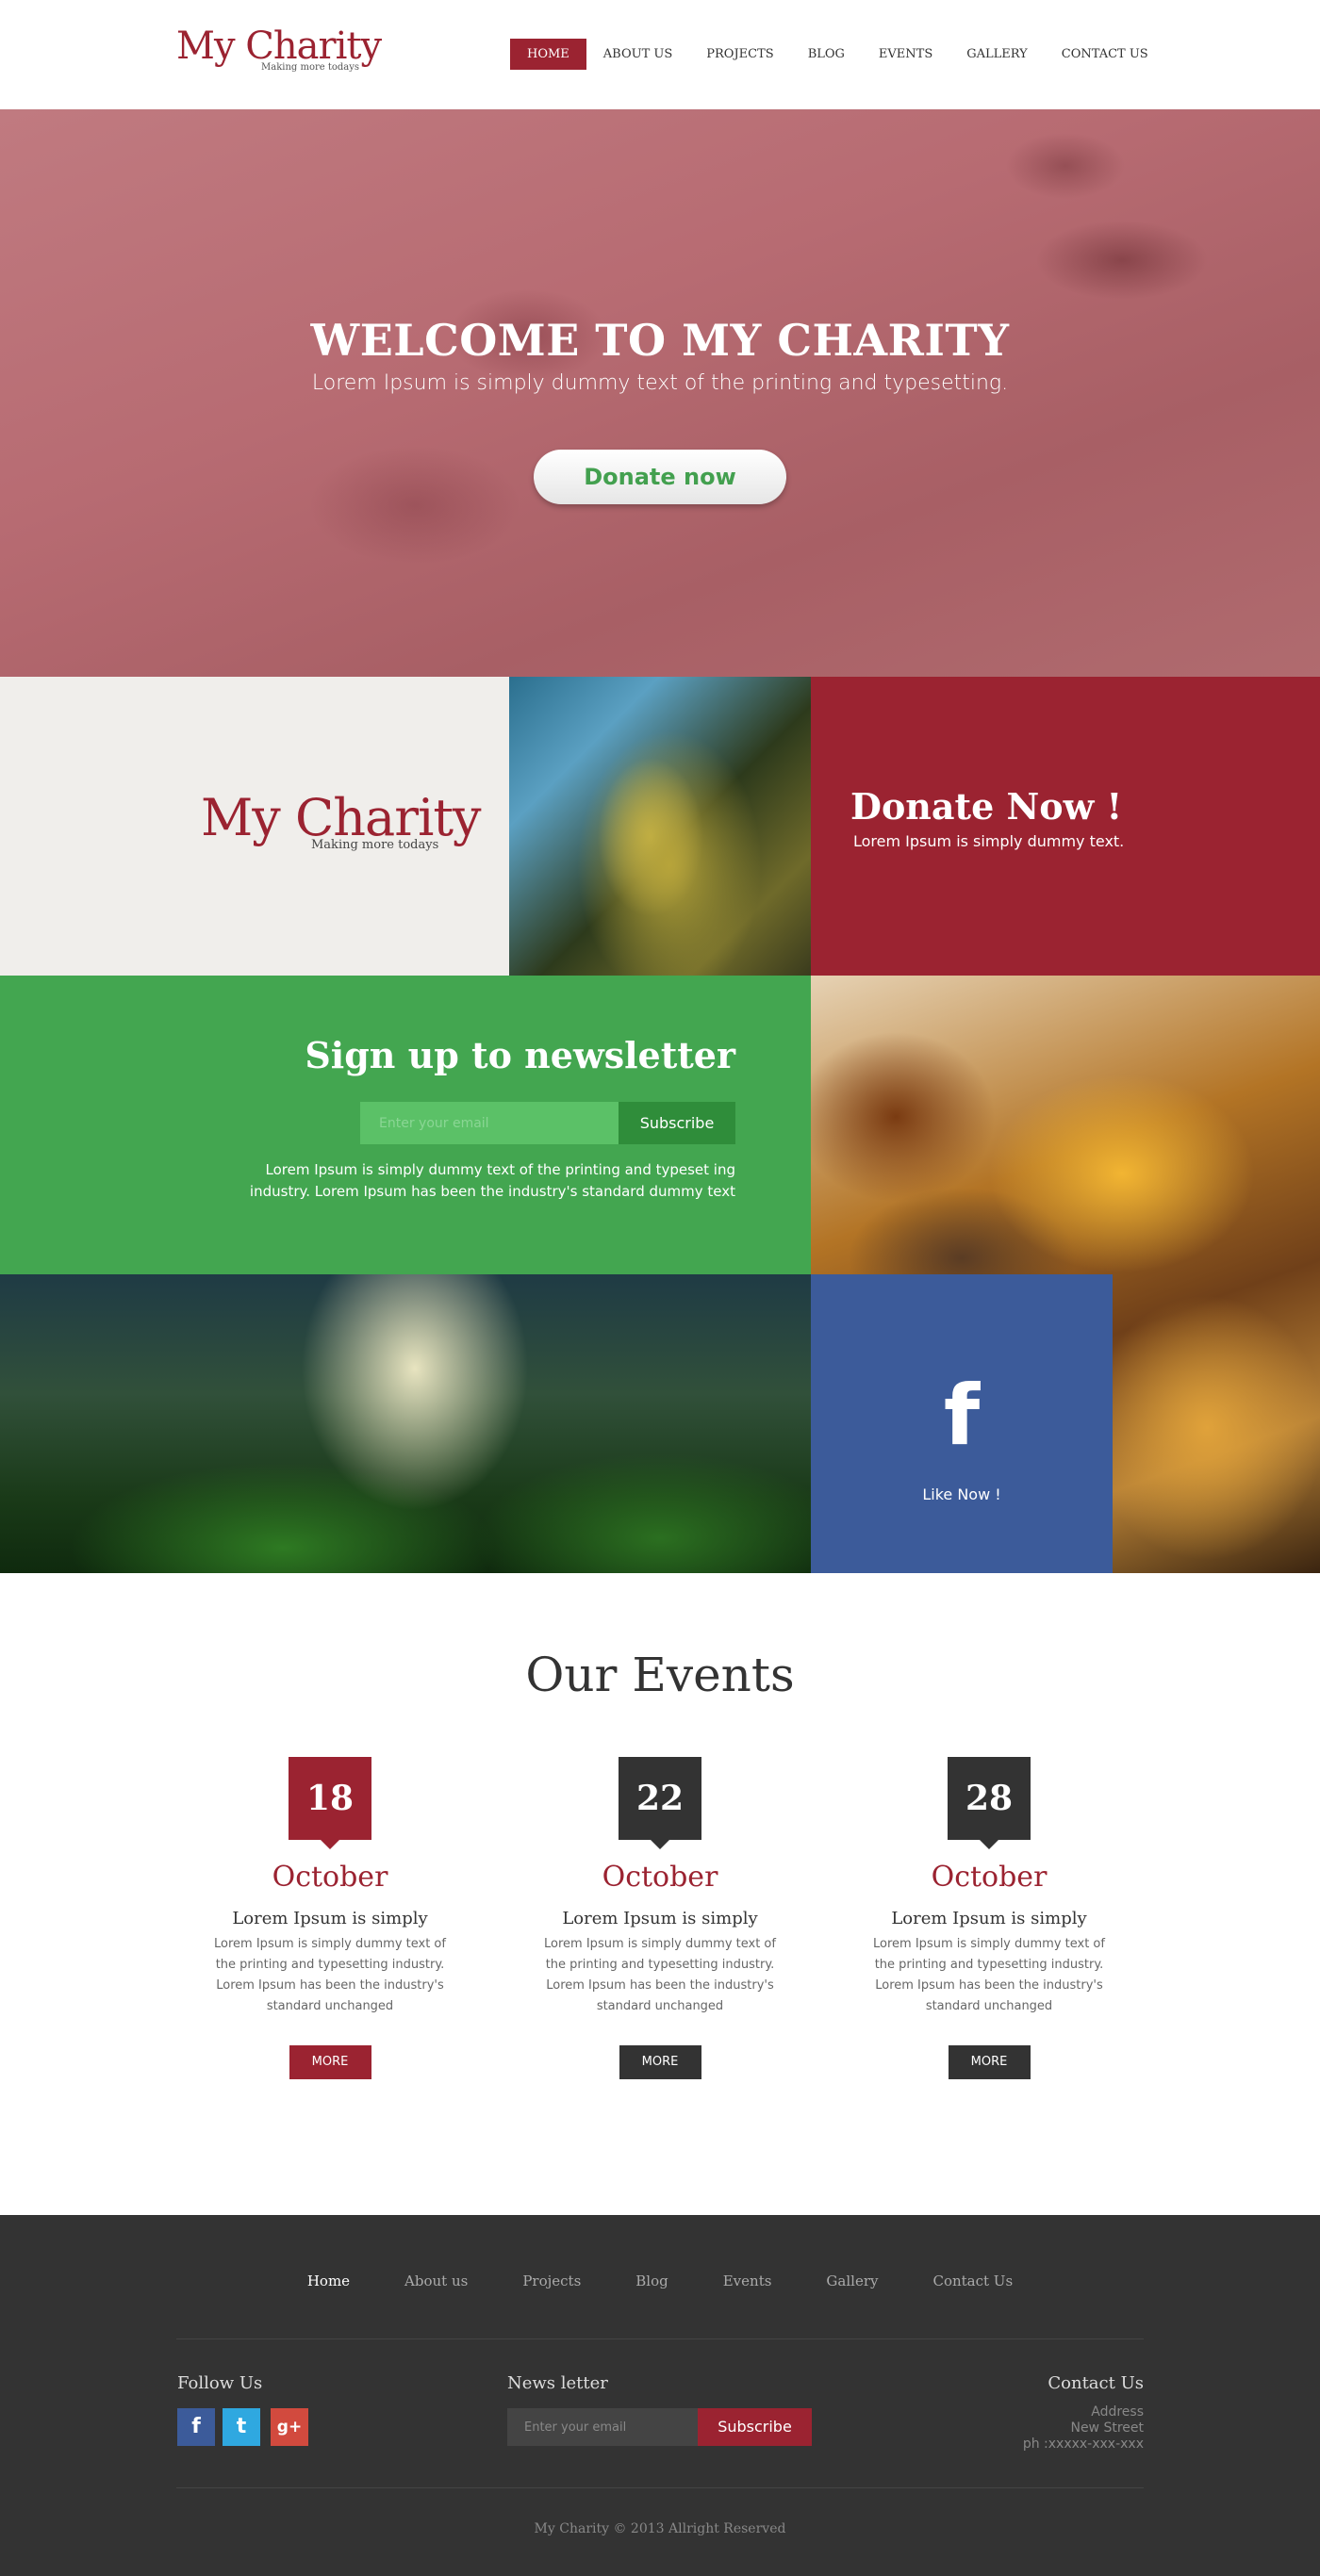 This screenshot has height=2576, width=1320. What do you see at coordinates (520, 1055) in the screenshot?
I see `newsletter-title: Sign up to newsletter` at bounding box center [520, 1055].